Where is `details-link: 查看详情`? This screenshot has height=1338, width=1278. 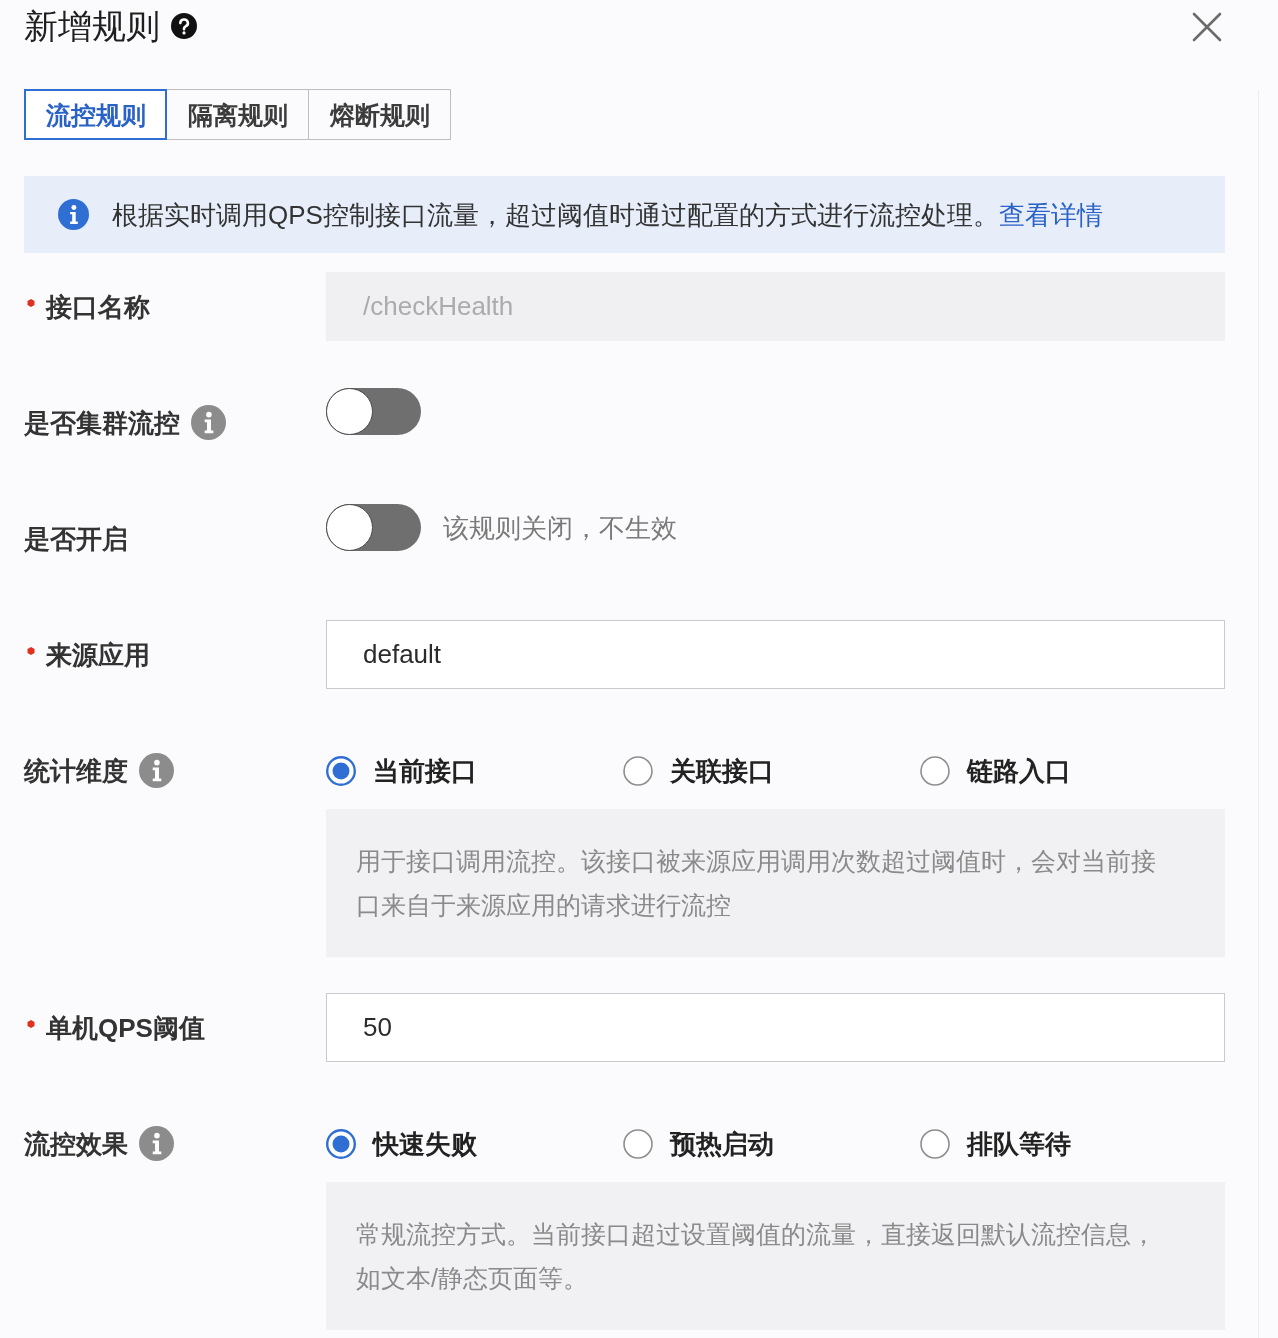 details-link: 查看详情 is located at coordinates (1050, 214).